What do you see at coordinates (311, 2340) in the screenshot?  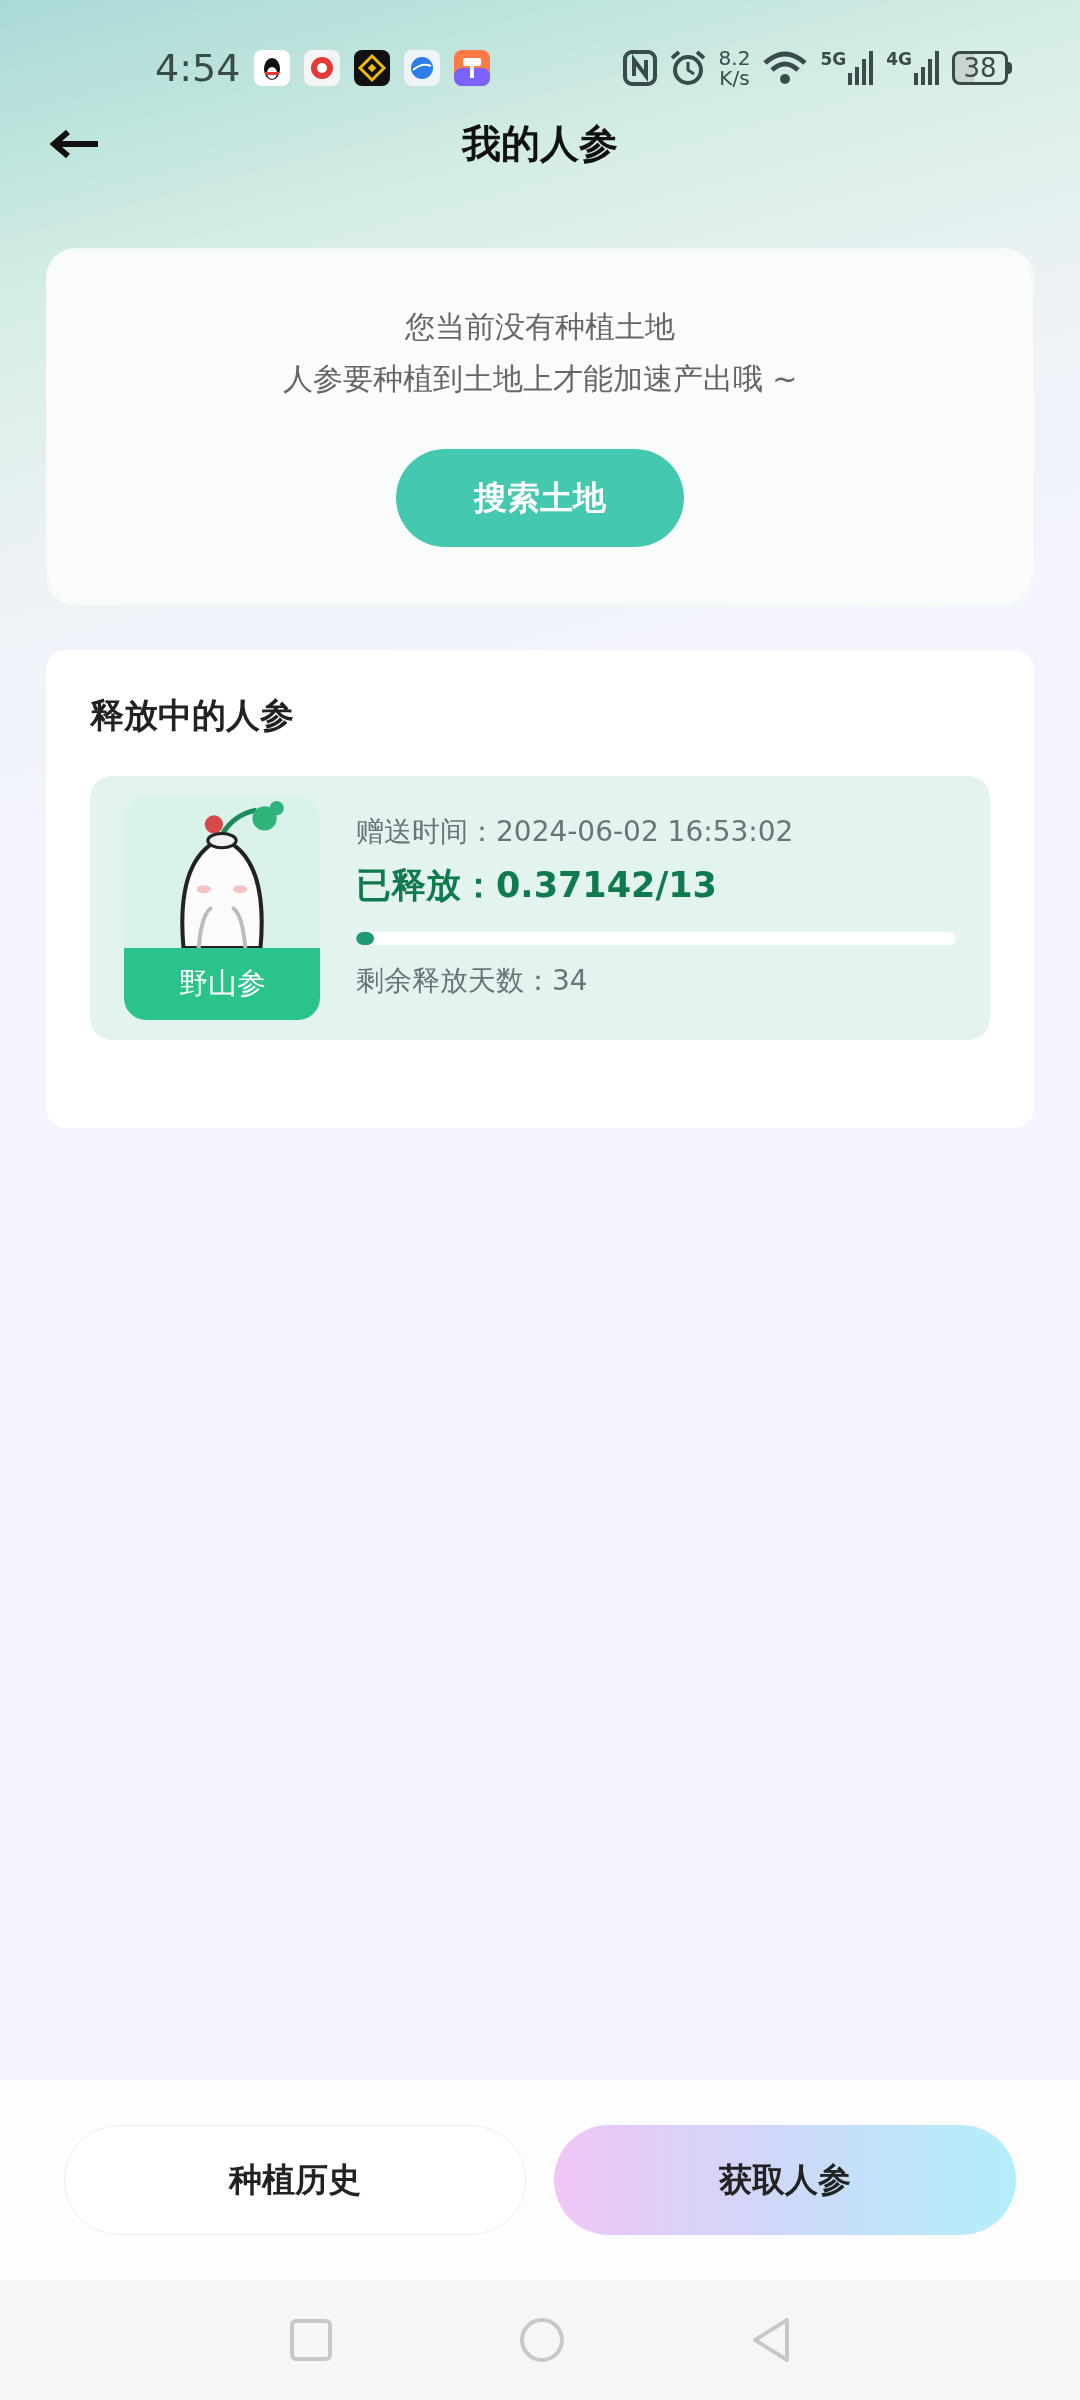 I see `square-nav-icon` at bounding box center [311, 2340].